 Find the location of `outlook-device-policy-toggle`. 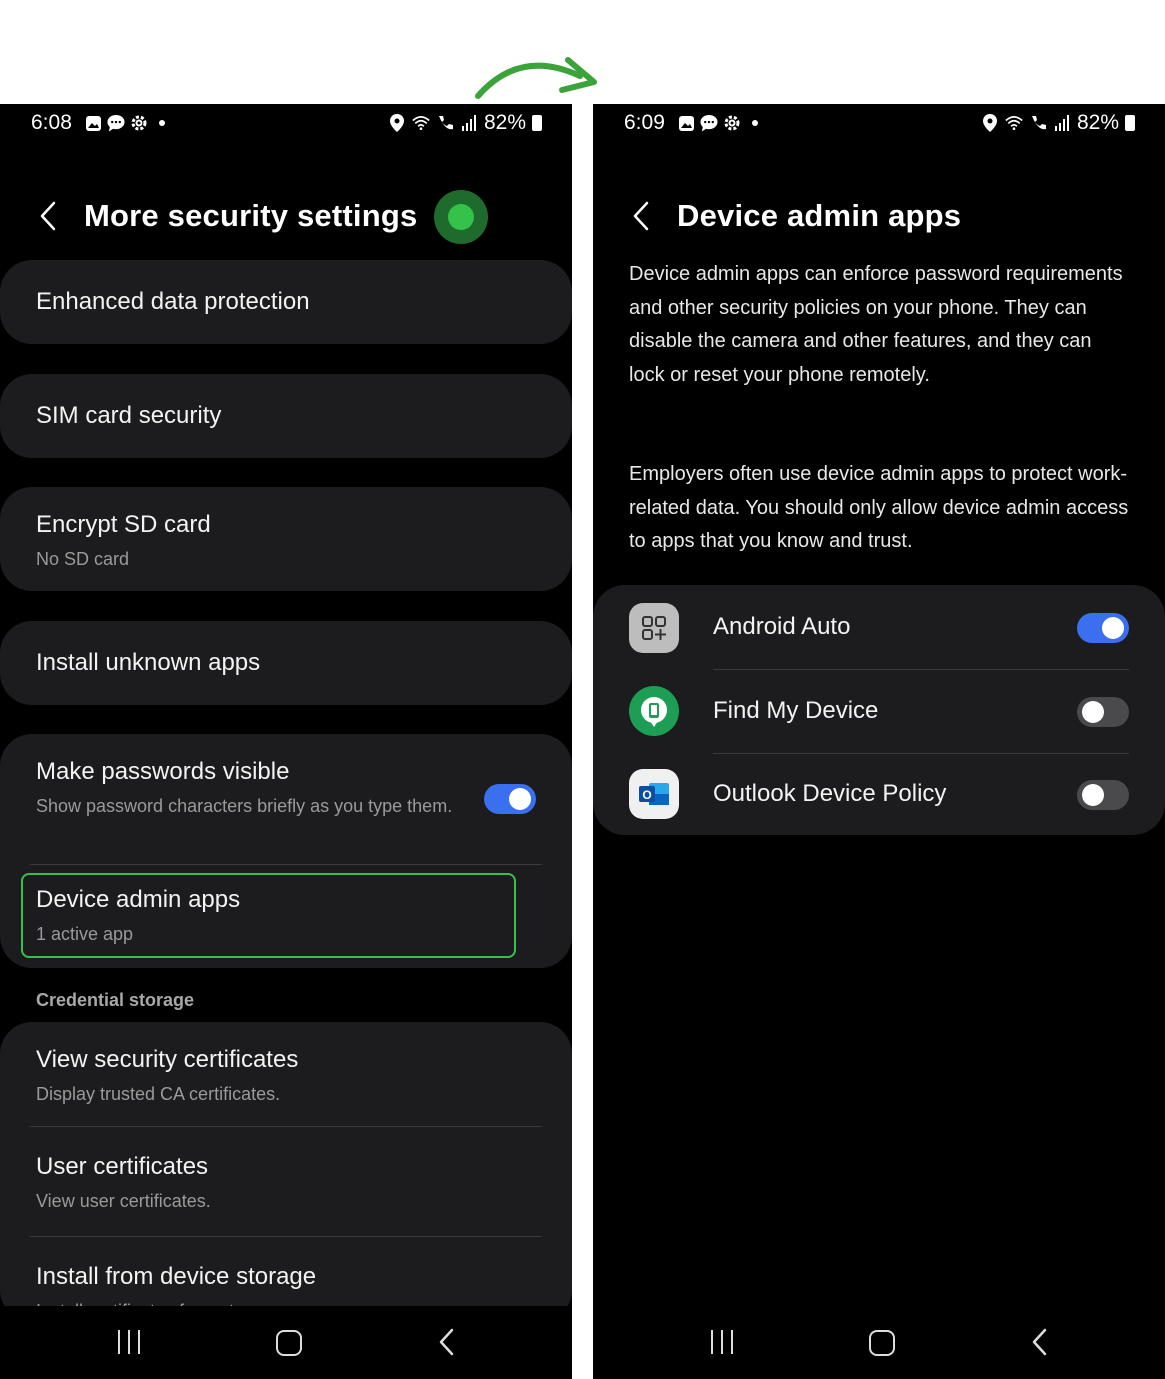

outlook-device-policy-toggle is located at coordinates (1103, 795).